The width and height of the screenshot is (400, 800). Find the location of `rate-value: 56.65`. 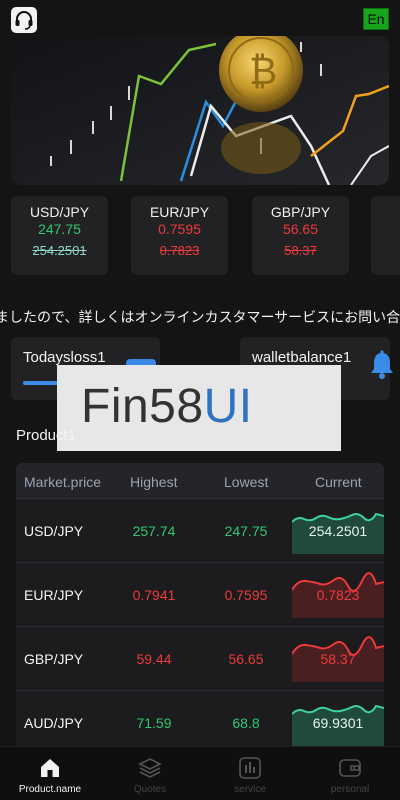

rate-value: 56.65 is located at coordinates (300, 229).